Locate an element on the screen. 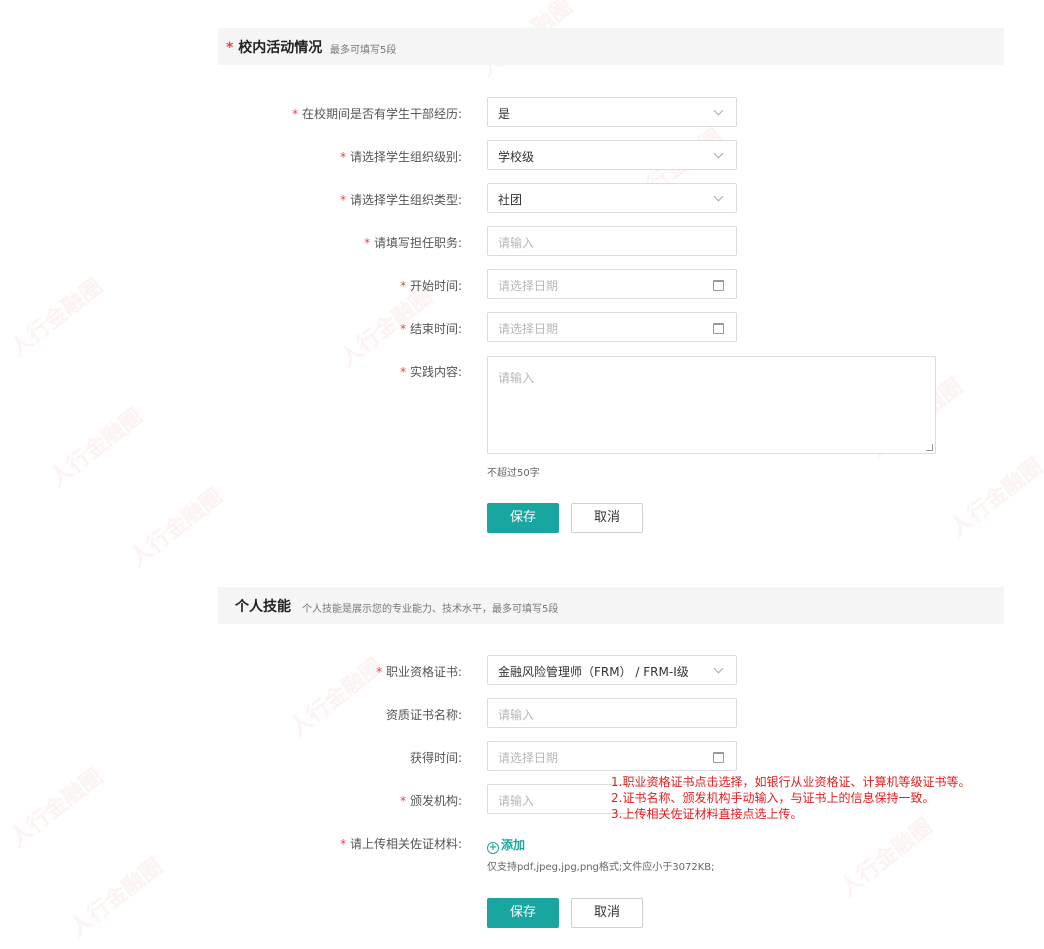 This screenshot has height=949, width=1044. cadre-experience-select: 是 is located at coordinates (612, 112).